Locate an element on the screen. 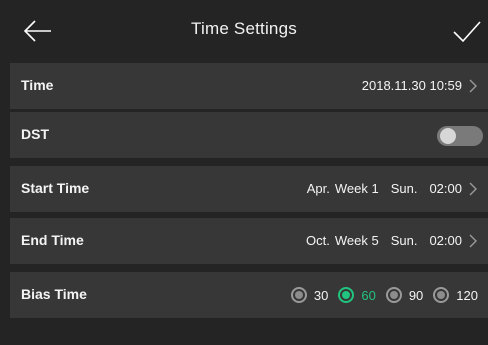 Image resolution: width=488 pixels, height=345 pixels. time-label: Time is located at coordinates (37, 85).